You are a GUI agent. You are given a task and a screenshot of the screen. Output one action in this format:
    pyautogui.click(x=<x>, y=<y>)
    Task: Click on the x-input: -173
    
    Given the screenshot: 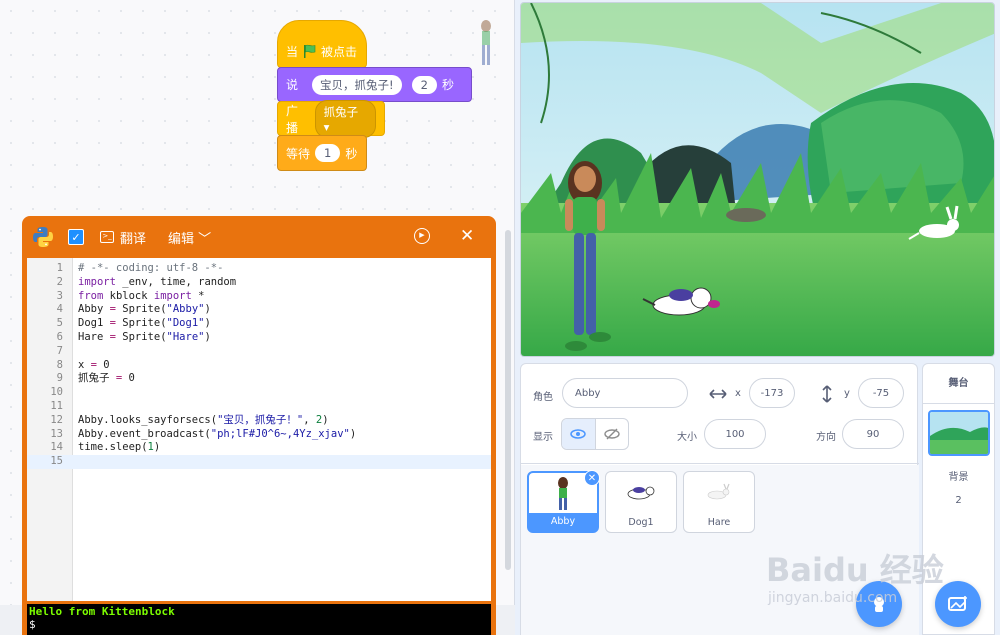 What is the action you would take?
    pyautogui.click(x=772, y=393)
    